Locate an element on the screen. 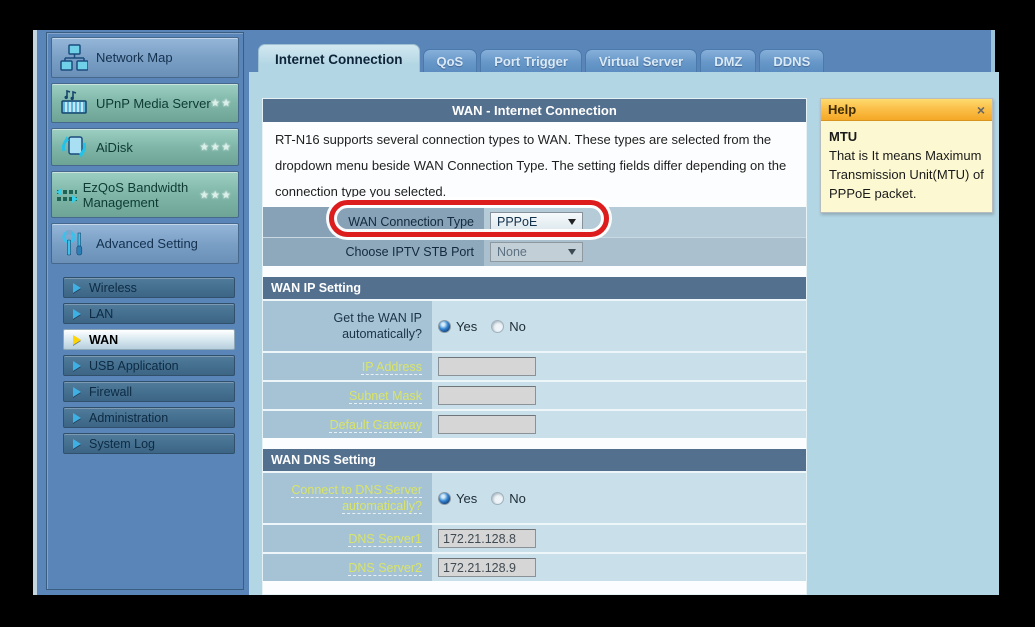 The image size is (1035, 627). iptv-stb-port-label: Choose IPTV STB Port is located at coordinates (373, 252).